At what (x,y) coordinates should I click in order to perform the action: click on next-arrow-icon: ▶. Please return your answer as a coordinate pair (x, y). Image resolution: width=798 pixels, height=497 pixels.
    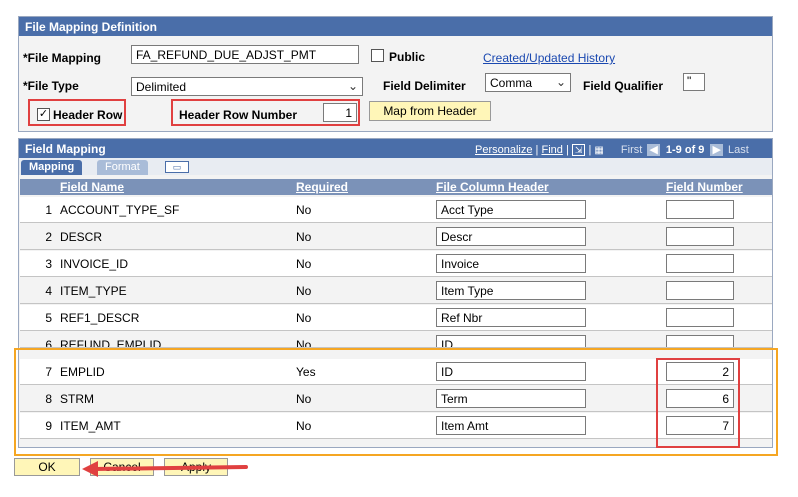
    Looking at the image, I should click on (716, 150).